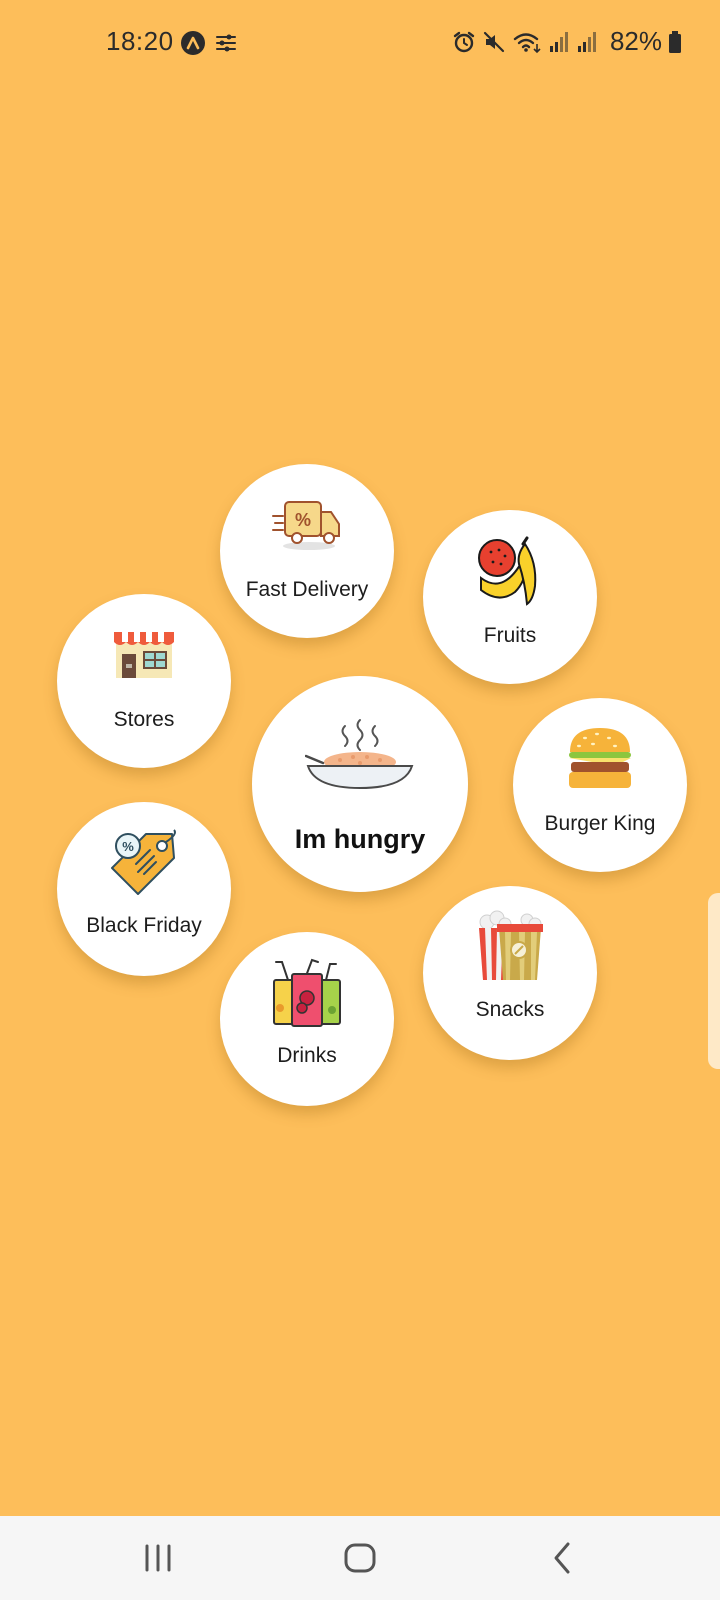 Image resolution: width=720 pixels, height=1600 pixels. I want to click on stores-button: Stores, so click(144, 681).